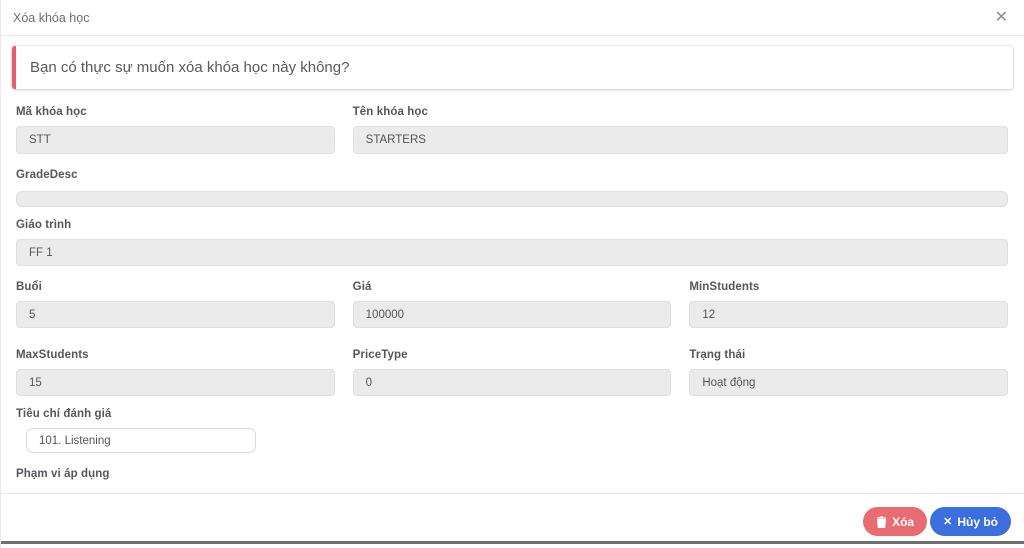 This screenshot has height=548, width=1024. What do you see at coordinates (881, 521) in the screenshot?
I see `trash-icon` at bounding box center [881, 521].